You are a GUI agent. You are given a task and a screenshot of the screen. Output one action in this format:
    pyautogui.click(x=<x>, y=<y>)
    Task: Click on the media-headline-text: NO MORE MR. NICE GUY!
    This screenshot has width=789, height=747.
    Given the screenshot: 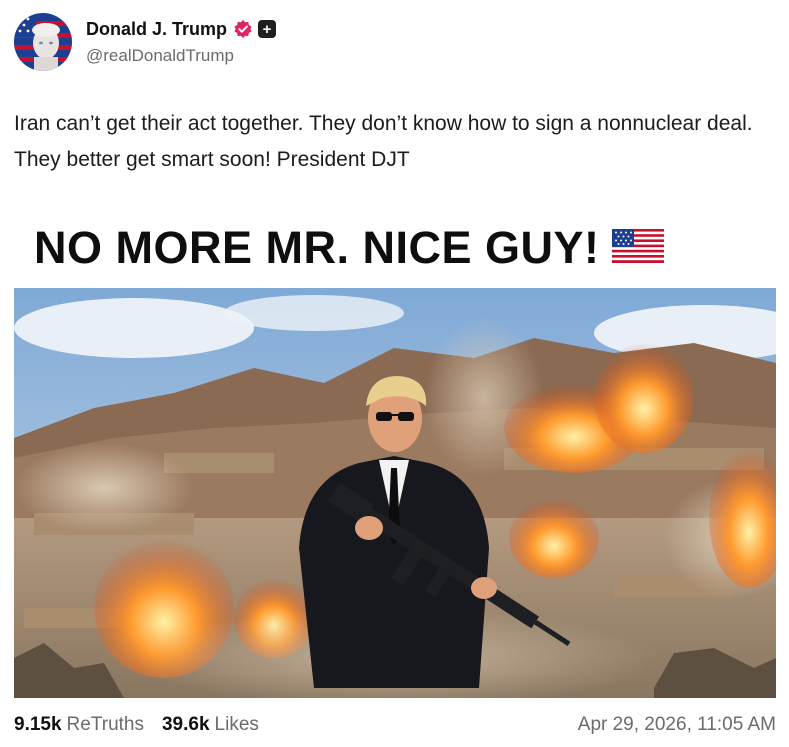 What is the action you would take?
    pyautogui.click(x=317, y=247)
    